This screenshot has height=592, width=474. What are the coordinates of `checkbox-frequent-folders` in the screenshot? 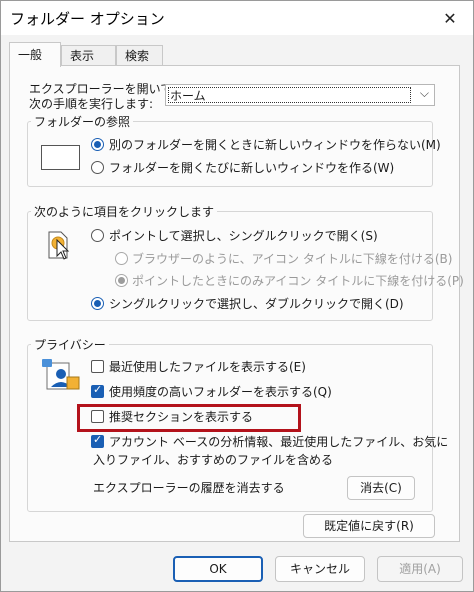 It's located at (97, 390).